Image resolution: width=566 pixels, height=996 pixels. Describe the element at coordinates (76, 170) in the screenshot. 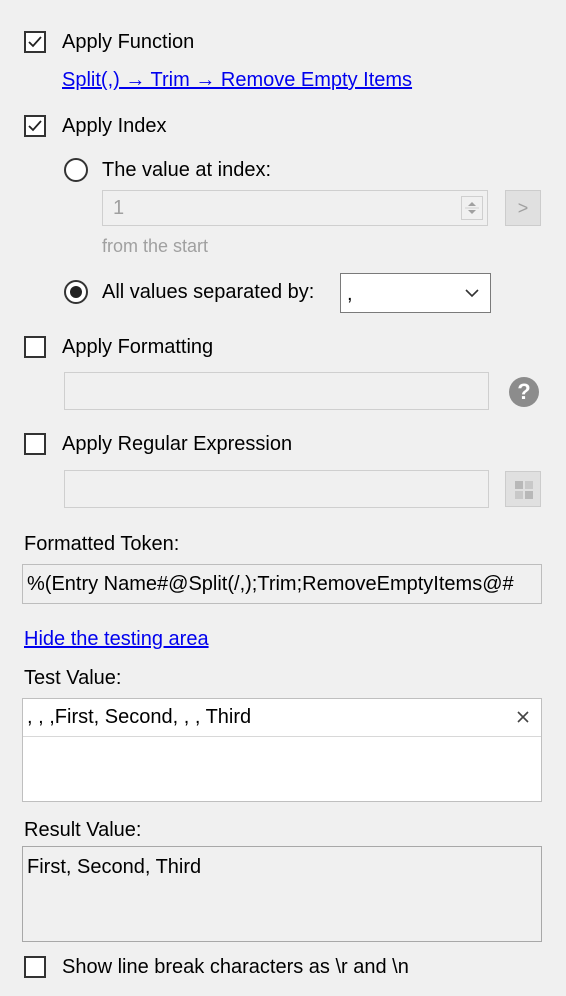

I see `value-at-index-radio` at that location.